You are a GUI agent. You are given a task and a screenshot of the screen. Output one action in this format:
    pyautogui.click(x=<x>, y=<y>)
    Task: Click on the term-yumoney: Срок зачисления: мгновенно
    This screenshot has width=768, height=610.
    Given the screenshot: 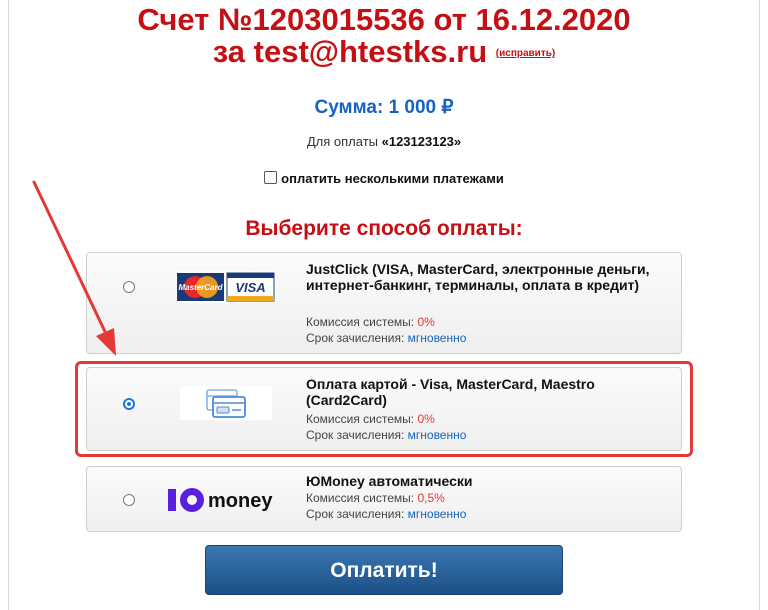 What is the action you would take?
    pyautogui.click(x=386, y=514)
    